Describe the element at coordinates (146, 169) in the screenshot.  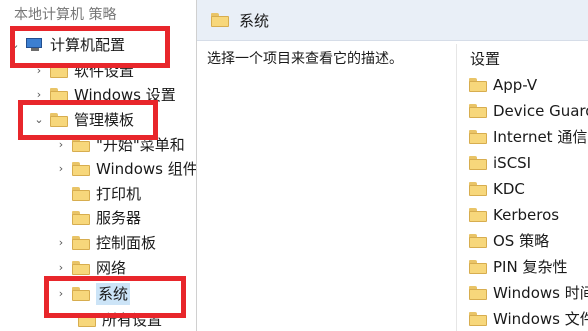
I see `tree-item-label: Windows 组件` at that location.